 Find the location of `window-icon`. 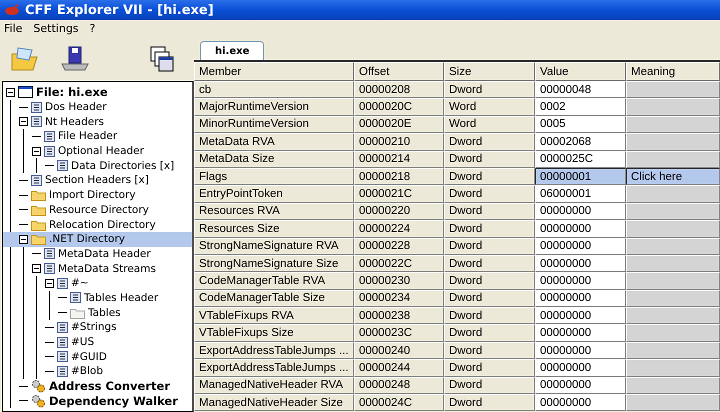

window-icon is located at coordinates (25, 92).